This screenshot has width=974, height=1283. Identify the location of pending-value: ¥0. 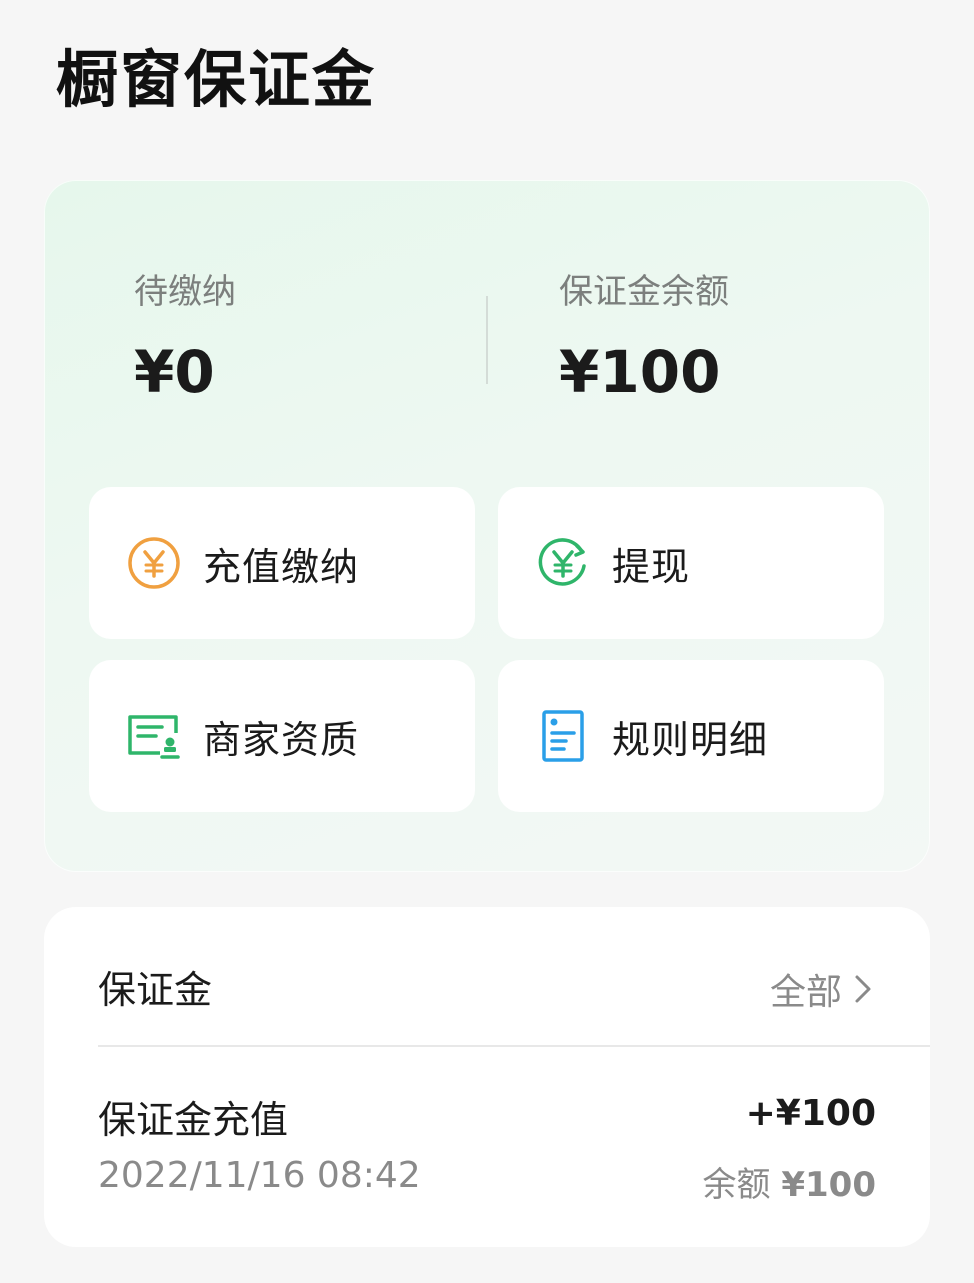
(174, 372).